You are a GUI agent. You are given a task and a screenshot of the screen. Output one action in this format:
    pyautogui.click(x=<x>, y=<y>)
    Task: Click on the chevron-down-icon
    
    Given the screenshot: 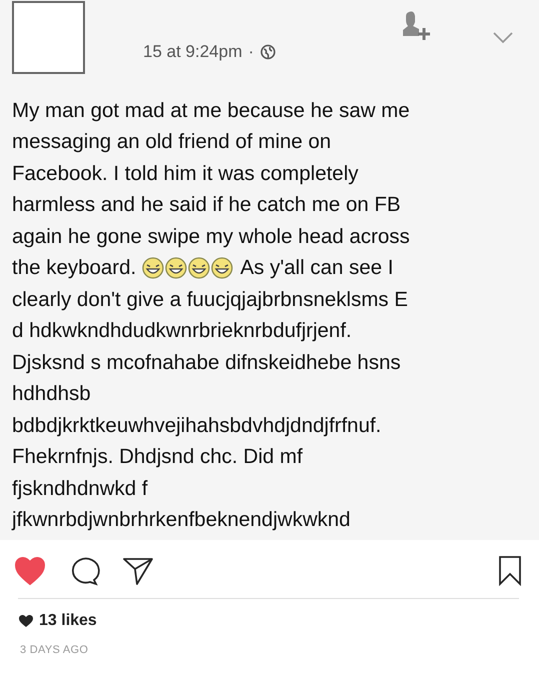 What is the action you would take?
    pyautogui.click(x=503, y=38)
    